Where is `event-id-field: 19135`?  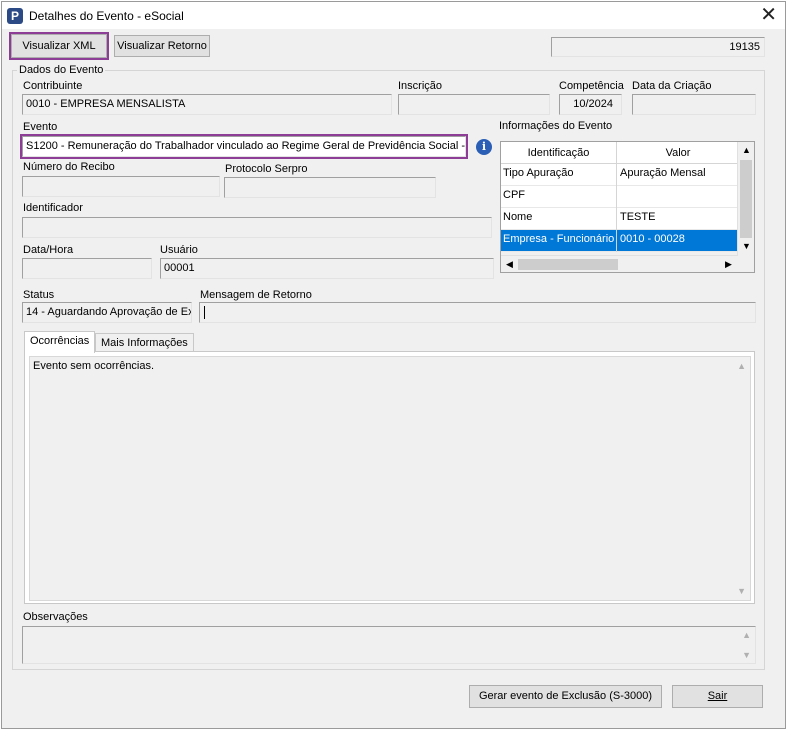 event-id-field: 19135 is located at coordinates (658, 47).